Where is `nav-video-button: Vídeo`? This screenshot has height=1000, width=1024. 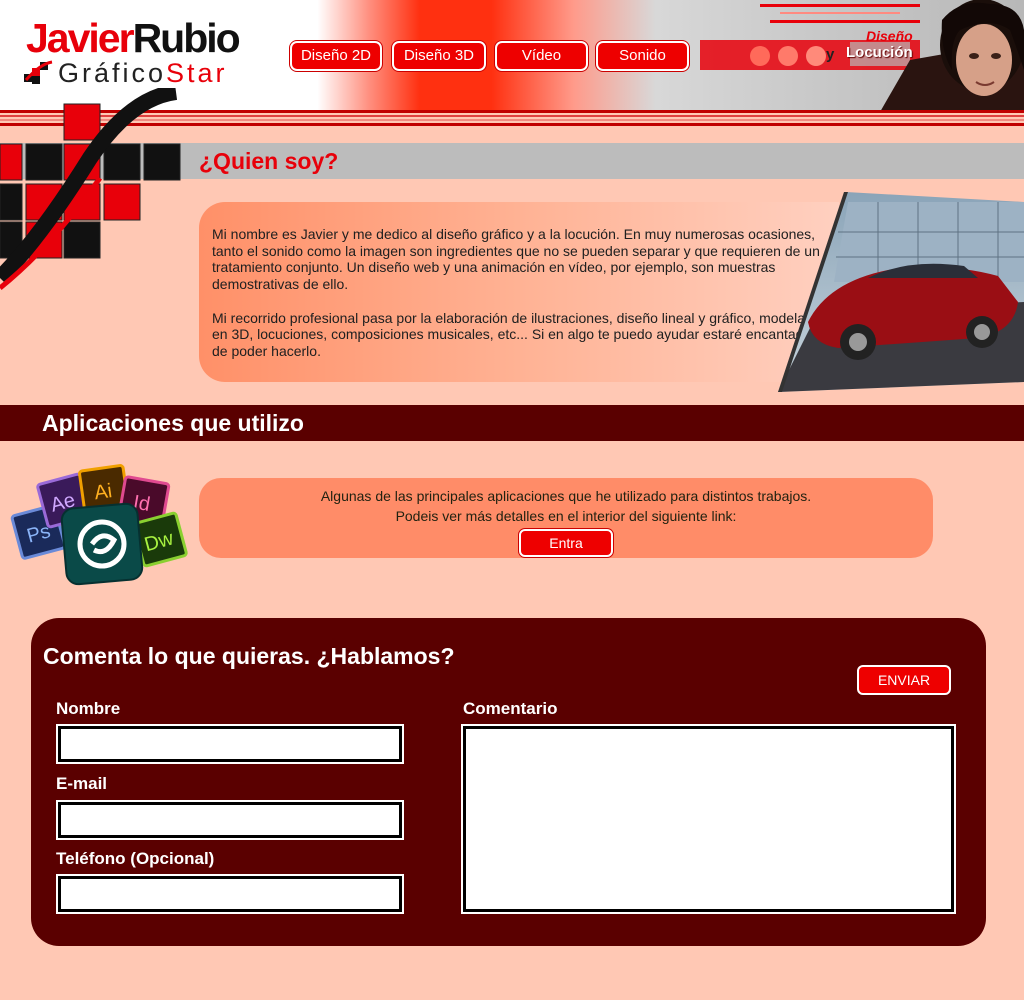 nav-video-button: Vídeo is located at coordinates (541, 56).